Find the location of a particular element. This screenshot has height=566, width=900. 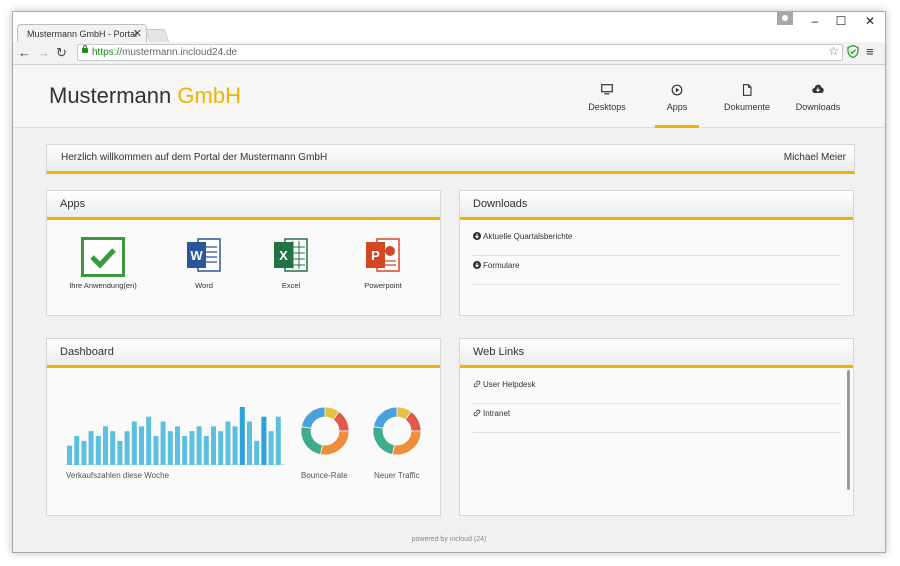

back-arrow-icon: ← is located at coordinates (24, 52).